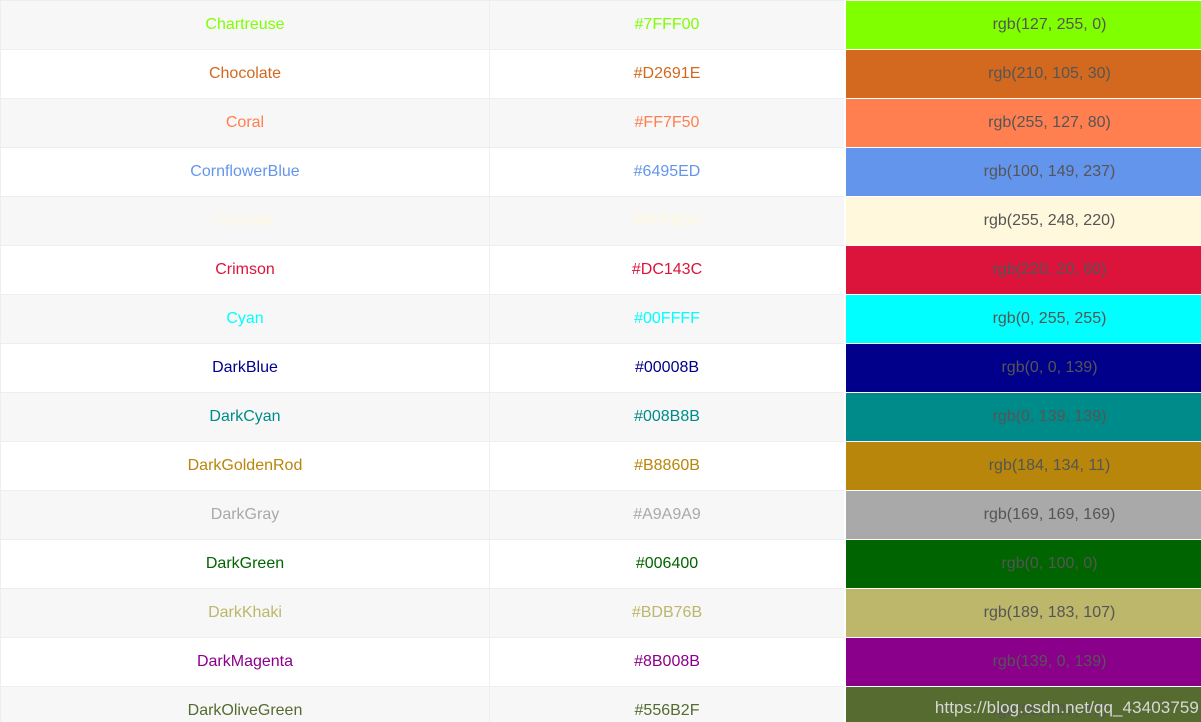  I want to click on color-swatch-cell: rgb(255, 127, 80), so click(1022, 123).